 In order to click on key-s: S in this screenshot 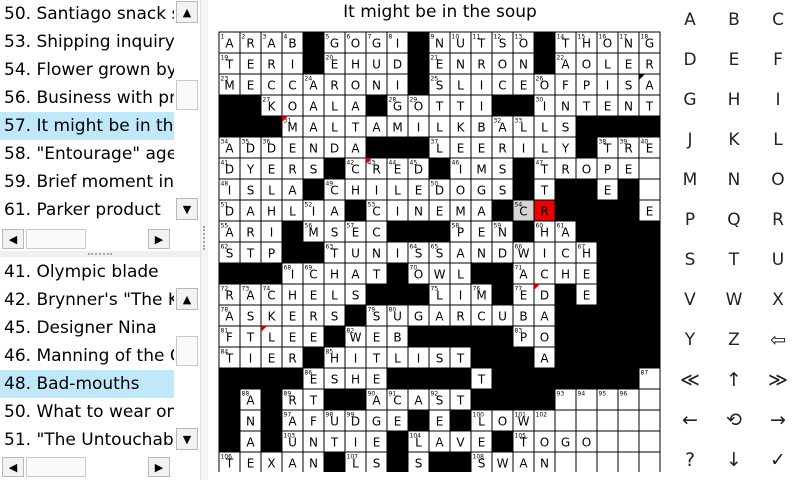, I will do `click(690, 260)`.